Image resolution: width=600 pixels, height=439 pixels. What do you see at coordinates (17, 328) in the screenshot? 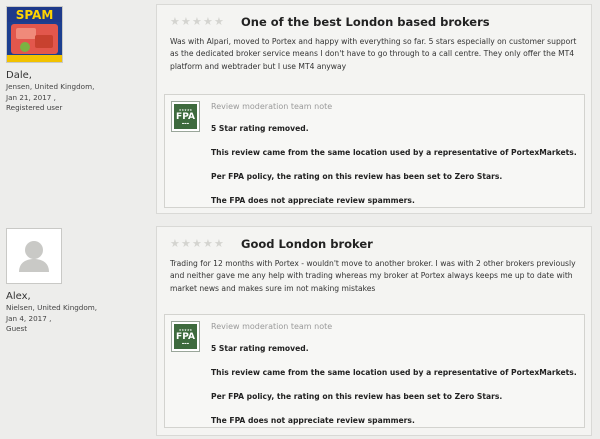
I see `author-role: Guest` at bounding box center [17, 328].